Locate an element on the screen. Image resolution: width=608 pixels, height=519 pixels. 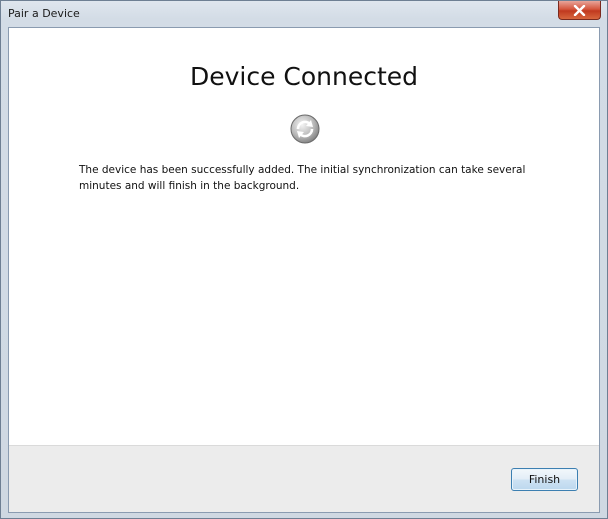
finish-button: Finish is located at coordinates (544, 479).